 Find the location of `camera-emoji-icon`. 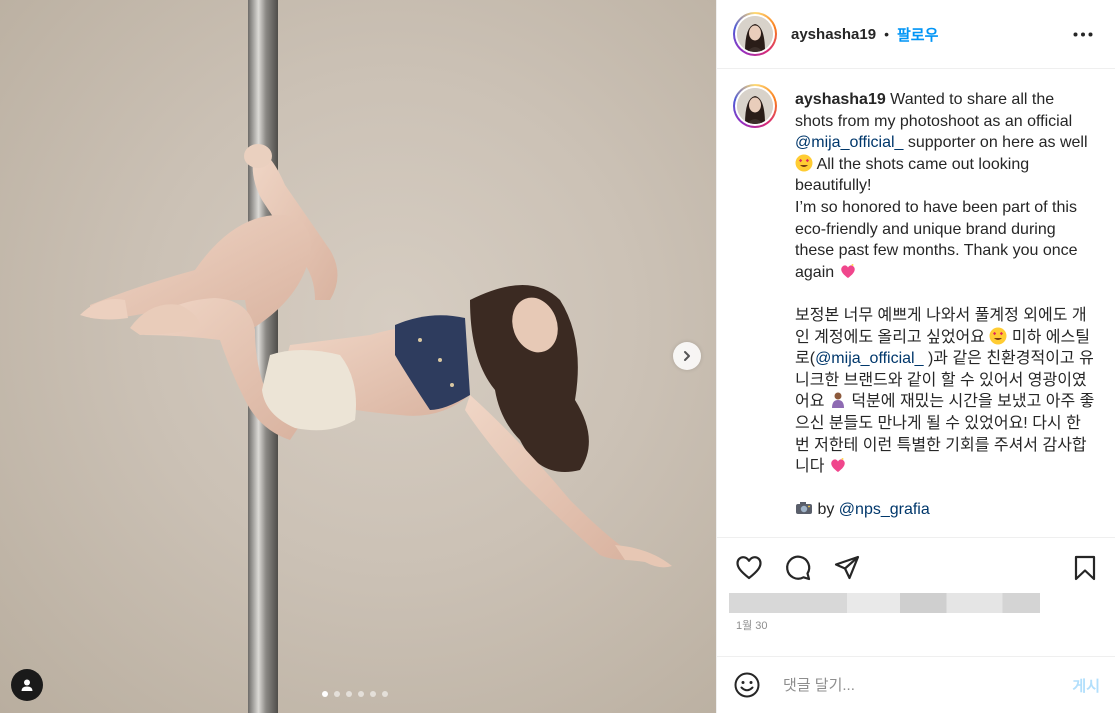

camera-emoji-icon is located at coordinates (804, 508).